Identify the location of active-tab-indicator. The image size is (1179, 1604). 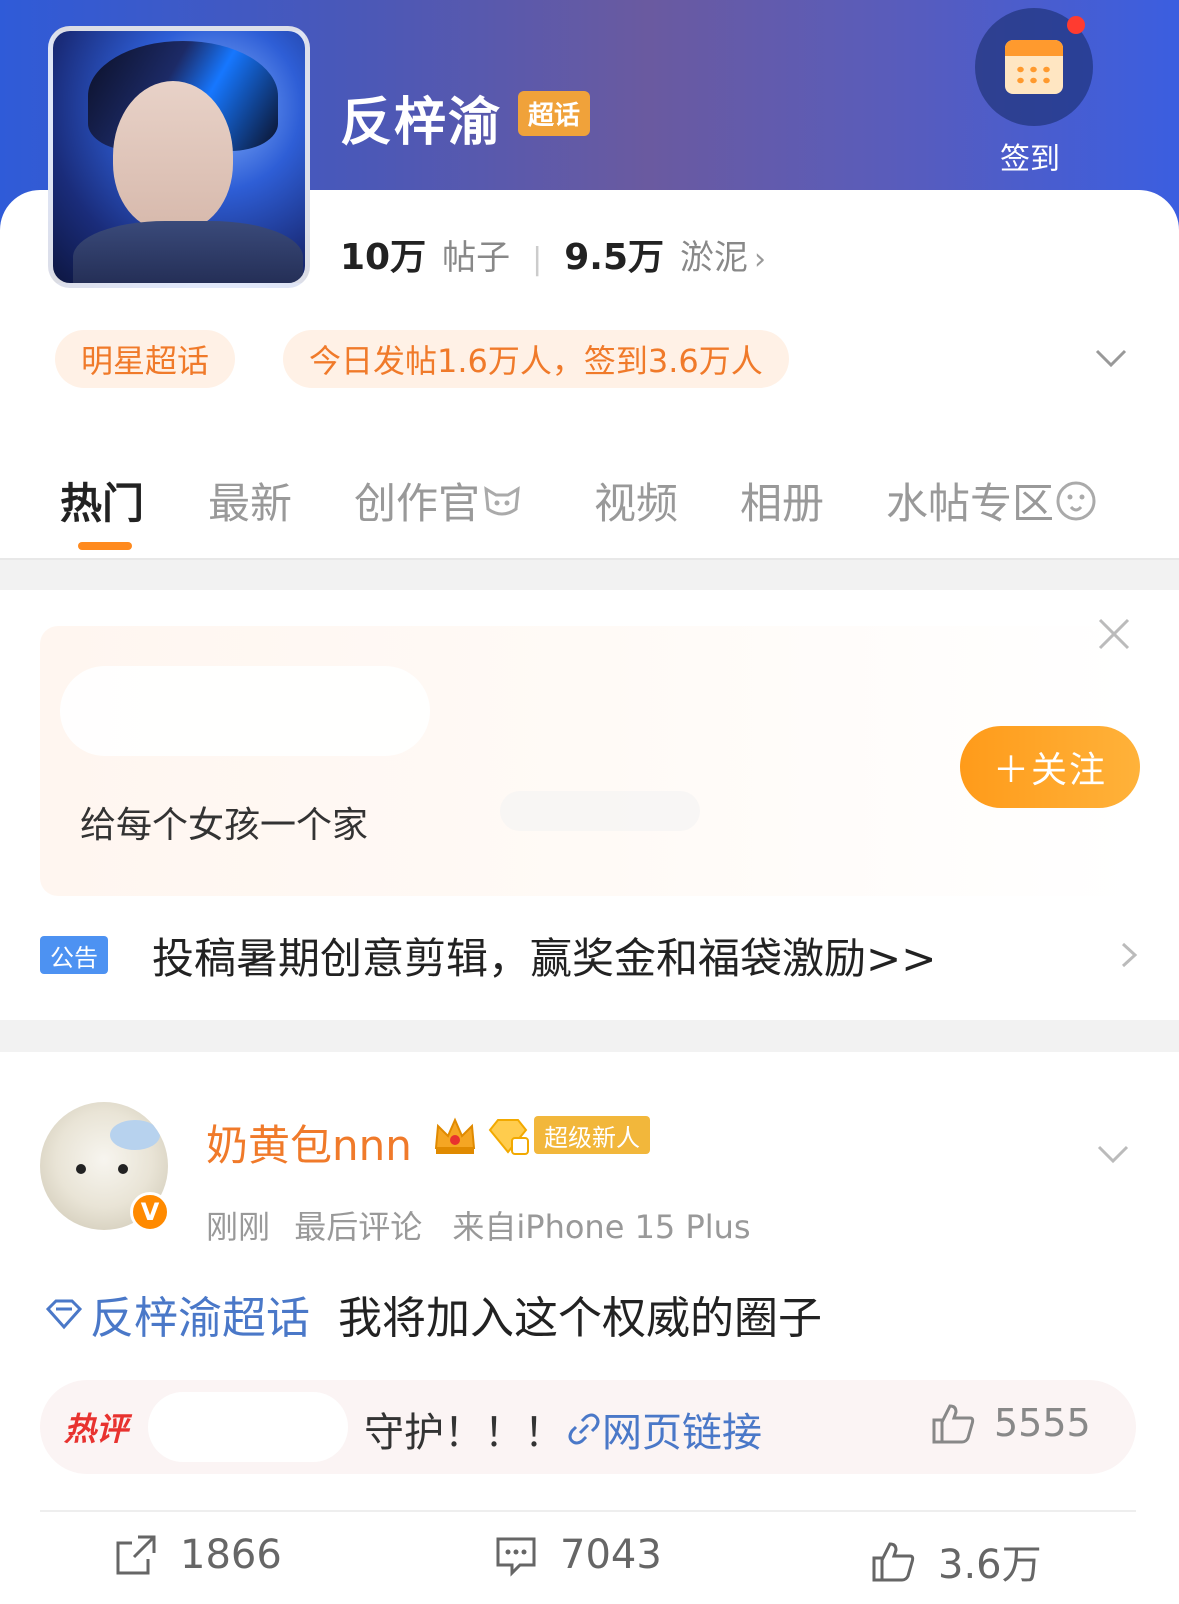
(105, 546).